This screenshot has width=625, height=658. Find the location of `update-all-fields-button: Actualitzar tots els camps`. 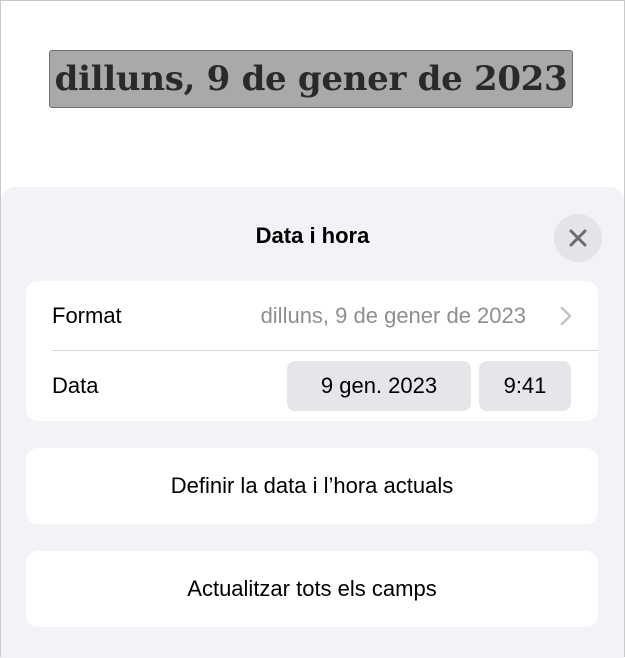

update-all-fields-button: Actualitzar tots els camps is located at coordinates (312, 589).